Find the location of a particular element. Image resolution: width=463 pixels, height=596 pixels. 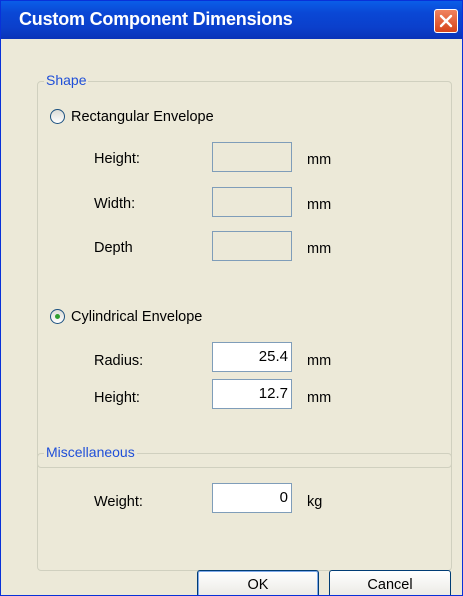

rectangular-envelope-radio: Rectangular Envelope is located at coordinates (170, 118).